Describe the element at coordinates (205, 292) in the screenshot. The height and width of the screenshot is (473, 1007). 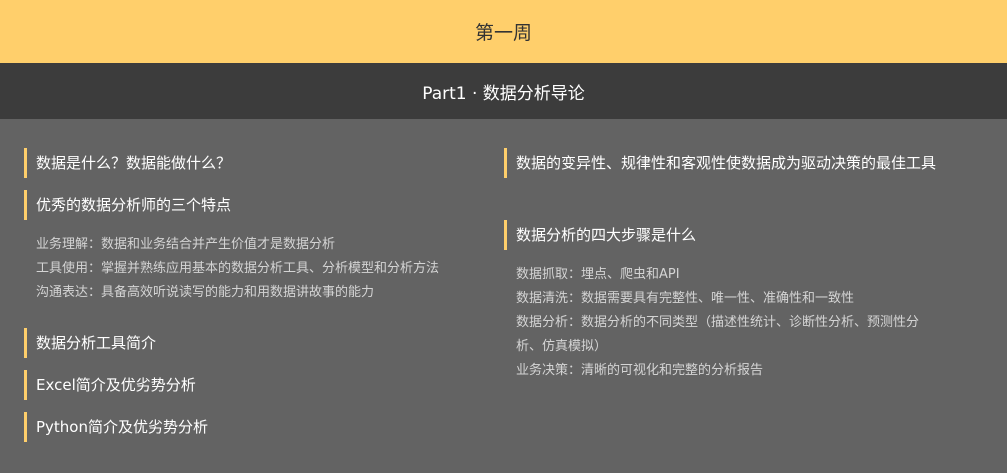
I see `trait-communication: 沟通表达：具备高效听说读写的能力和用数据讲故事的能力` at that location.